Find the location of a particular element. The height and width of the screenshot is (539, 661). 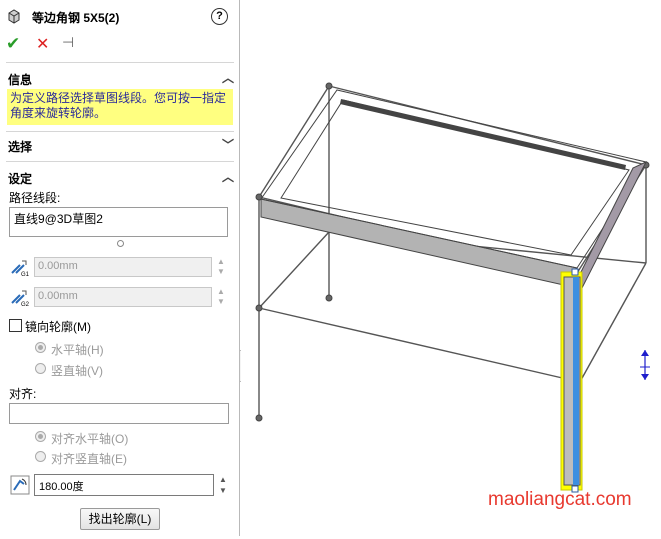

path-segment-list: 直线9@3D草图2 is located at coordinates (118, 222).